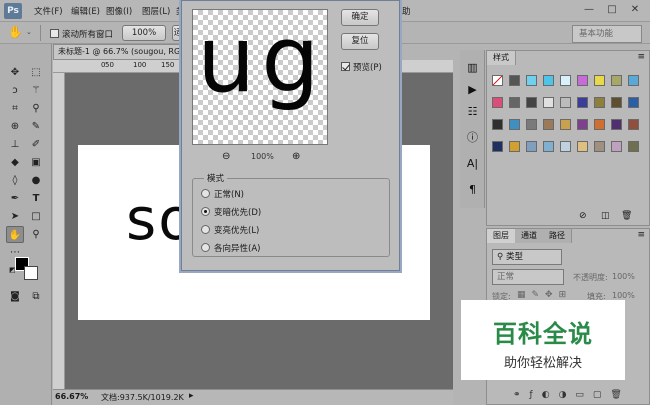  I want to click on rectangle-tool-icon: □, so click(36, 216).